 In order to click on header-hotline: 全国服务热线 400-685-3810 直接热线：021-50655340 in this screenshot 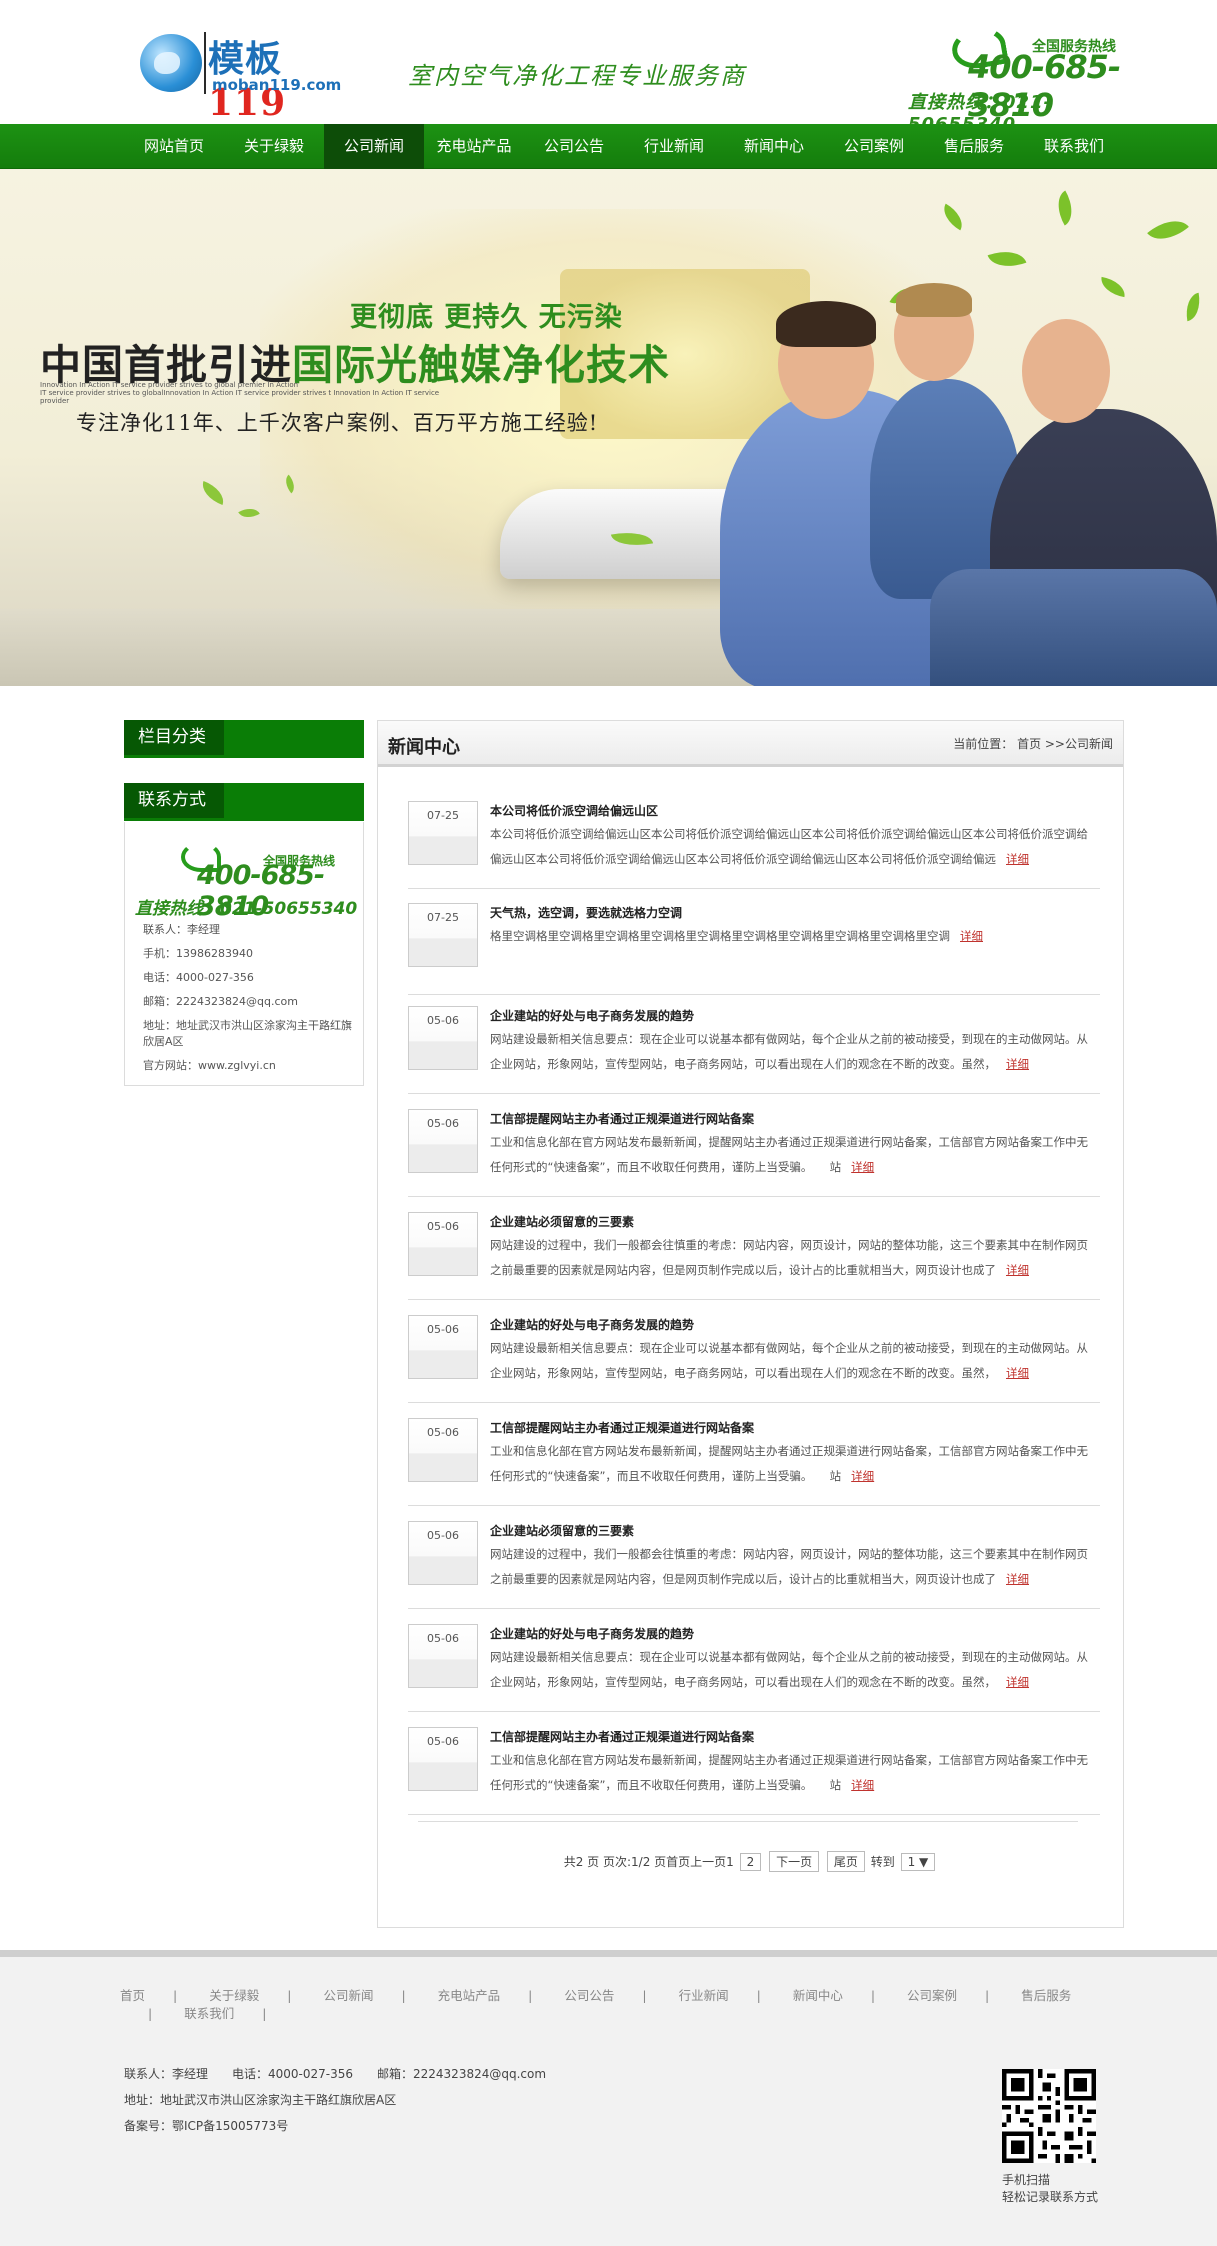, I will do `click(1015, 76)`.